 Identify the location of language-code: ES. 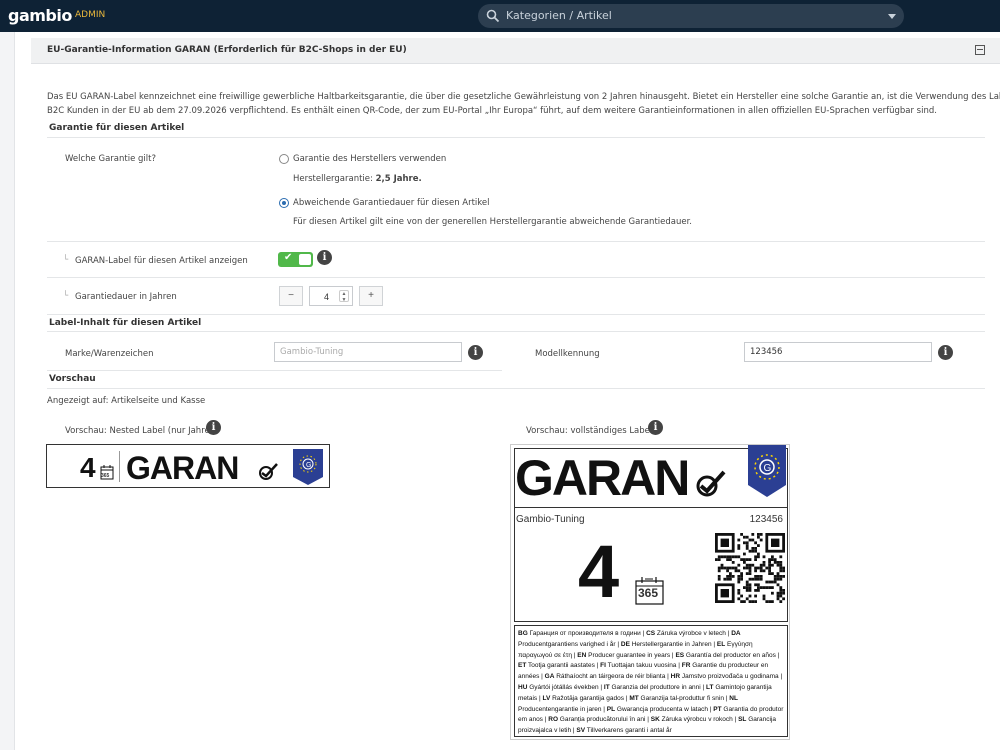
(680, 655).